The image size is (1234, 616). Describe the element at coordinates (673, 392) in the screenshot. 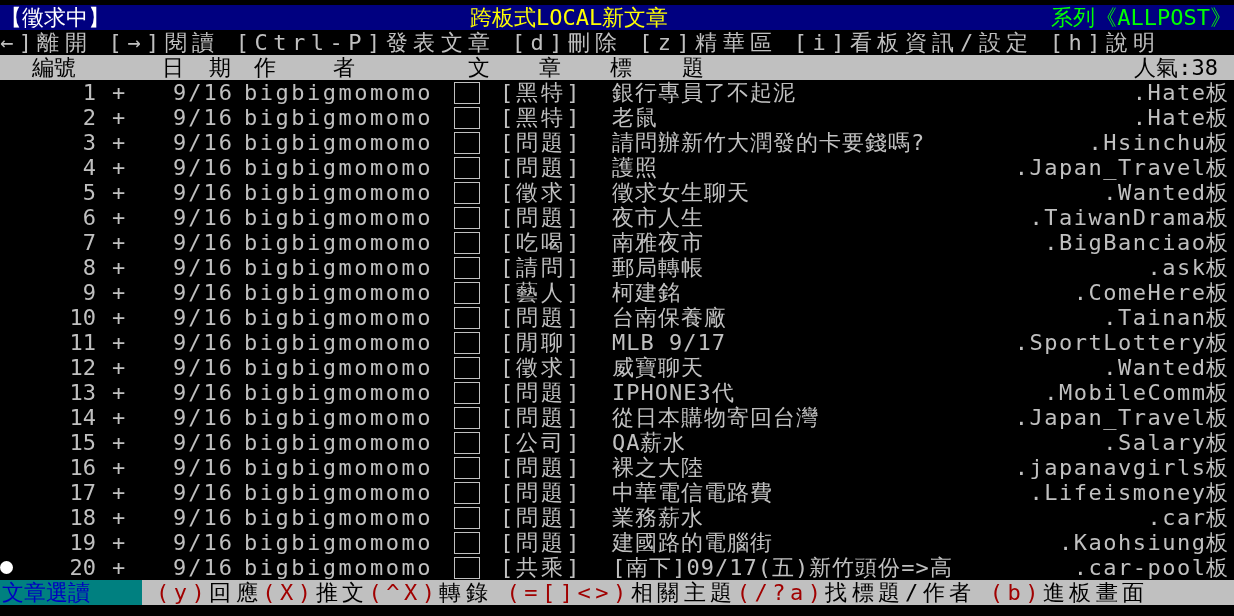

I see `post-title: IPHONE3代` at that location.